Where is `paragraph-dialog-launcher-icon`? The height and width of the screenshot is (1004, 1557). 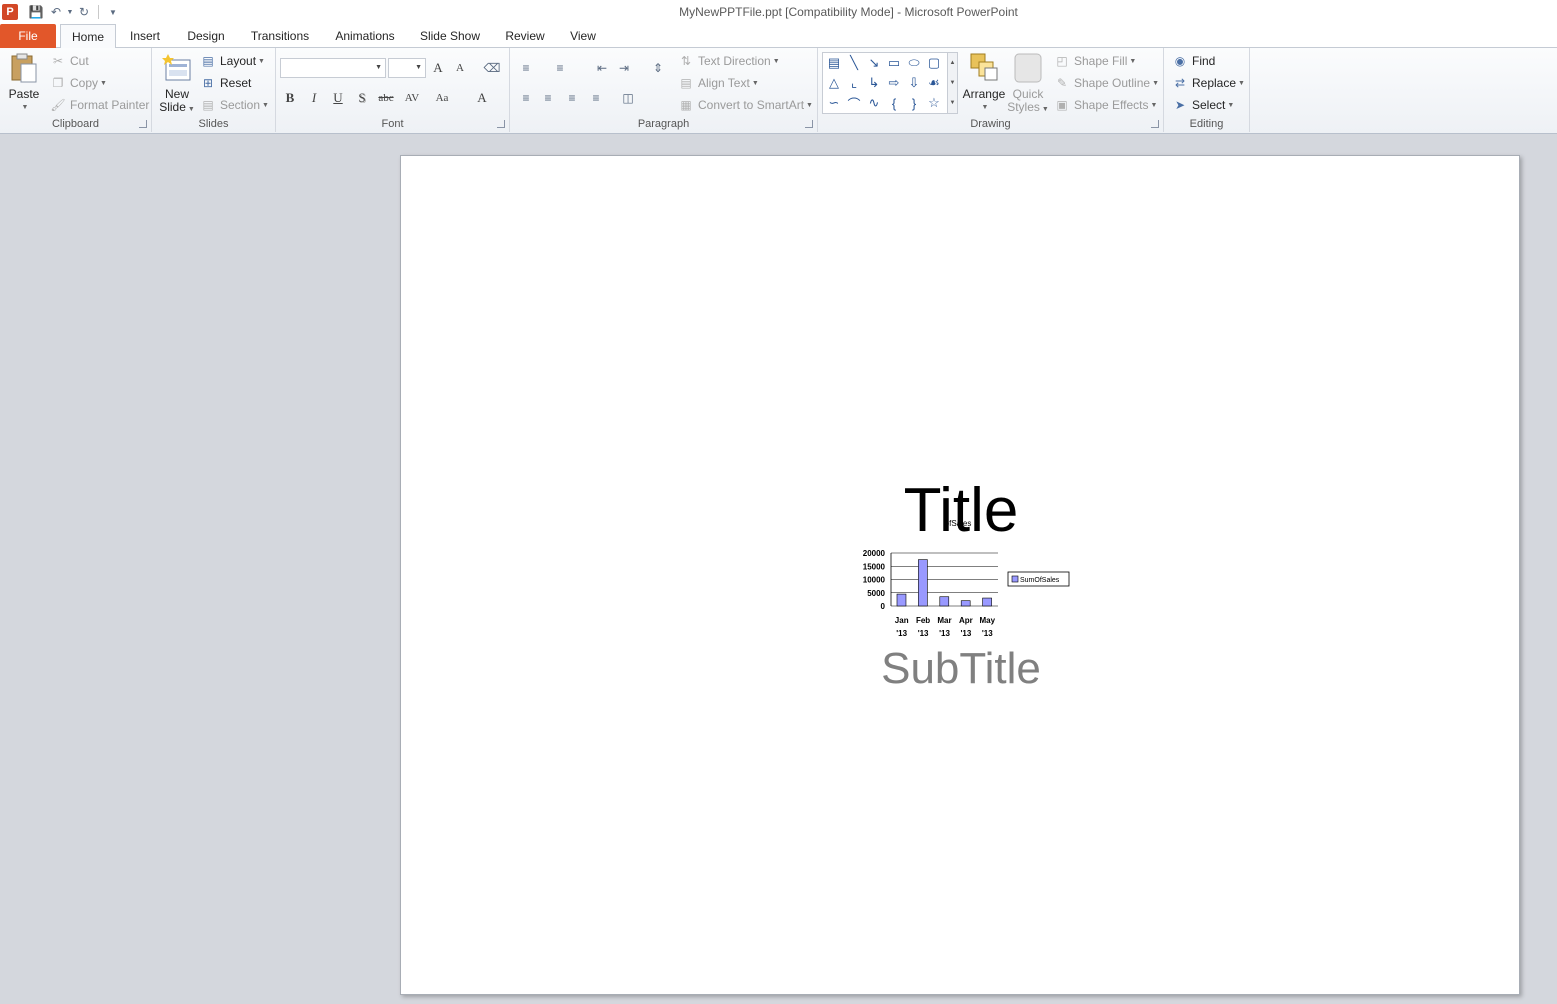
paragraph-dialog-launcher-icon is located at coordinates (809, 124).